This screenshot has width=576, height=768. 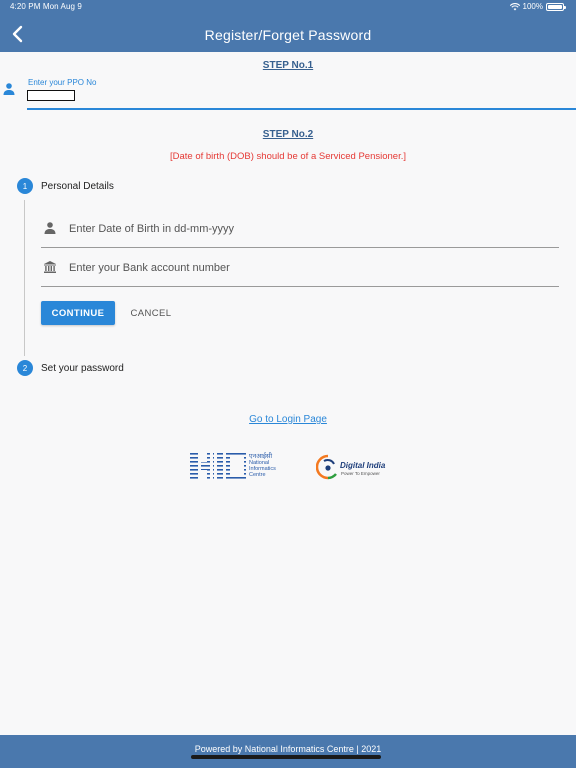 I want to click on step1-heading: STEP No.1, so click(x=288, y=65).